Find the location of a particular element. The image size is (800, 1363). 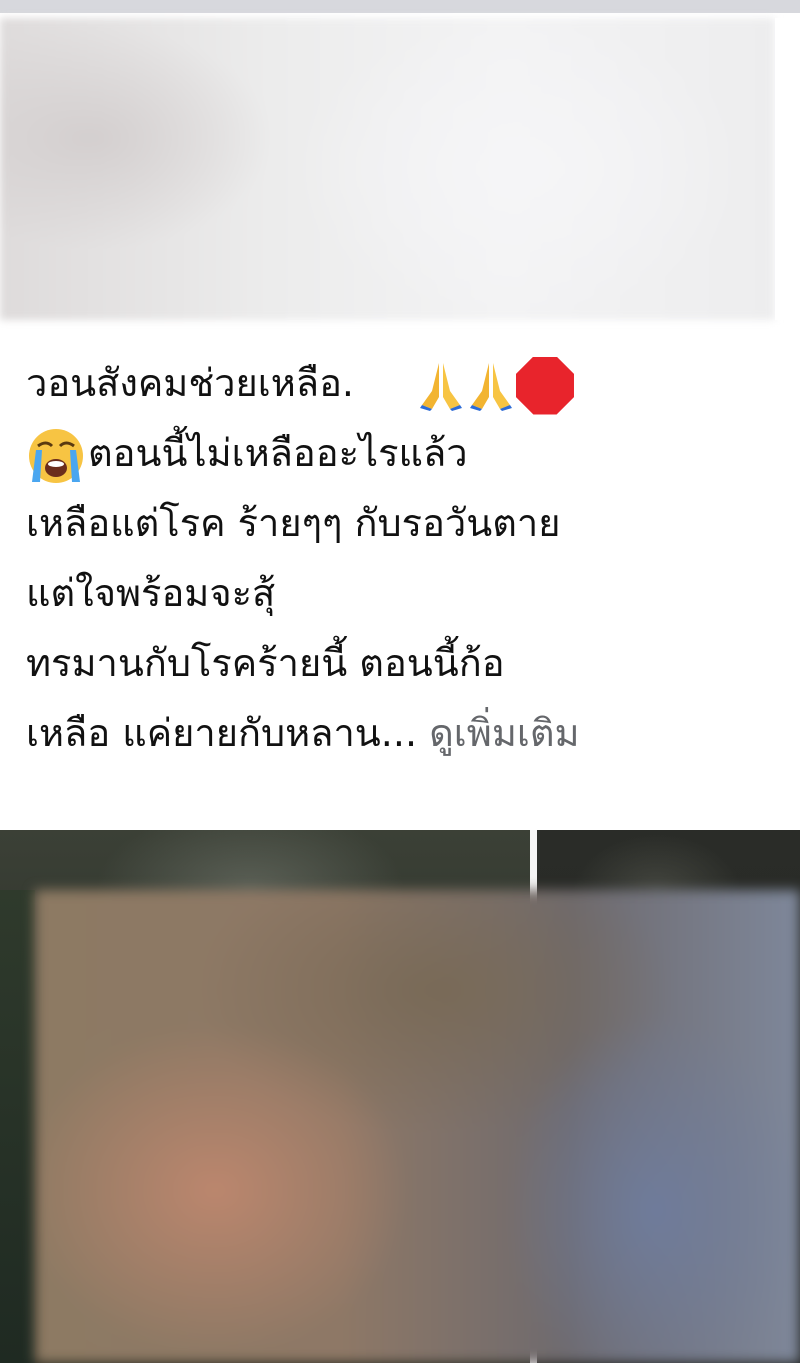

photo-edge is located at coordinates (17, 1126).